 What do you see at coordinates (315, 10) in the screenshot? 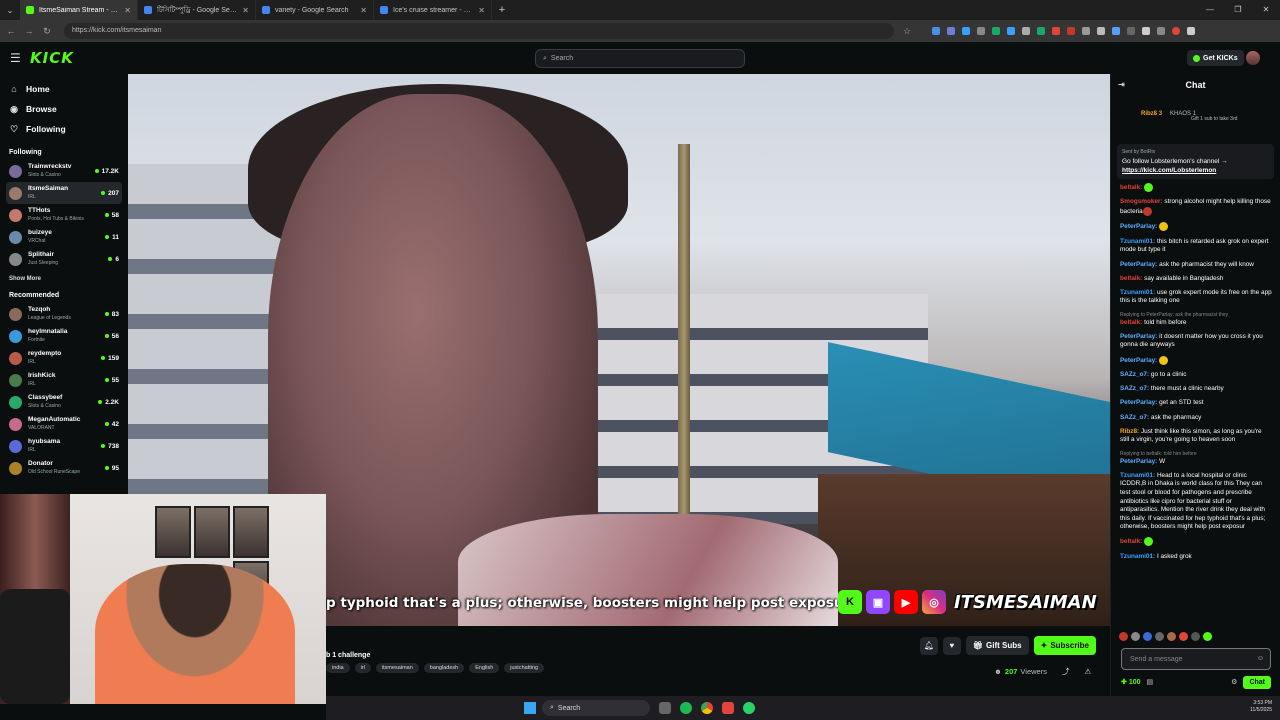
I see `browser-tab: variety - Google Search ✕` at bounding box center [315, 10].